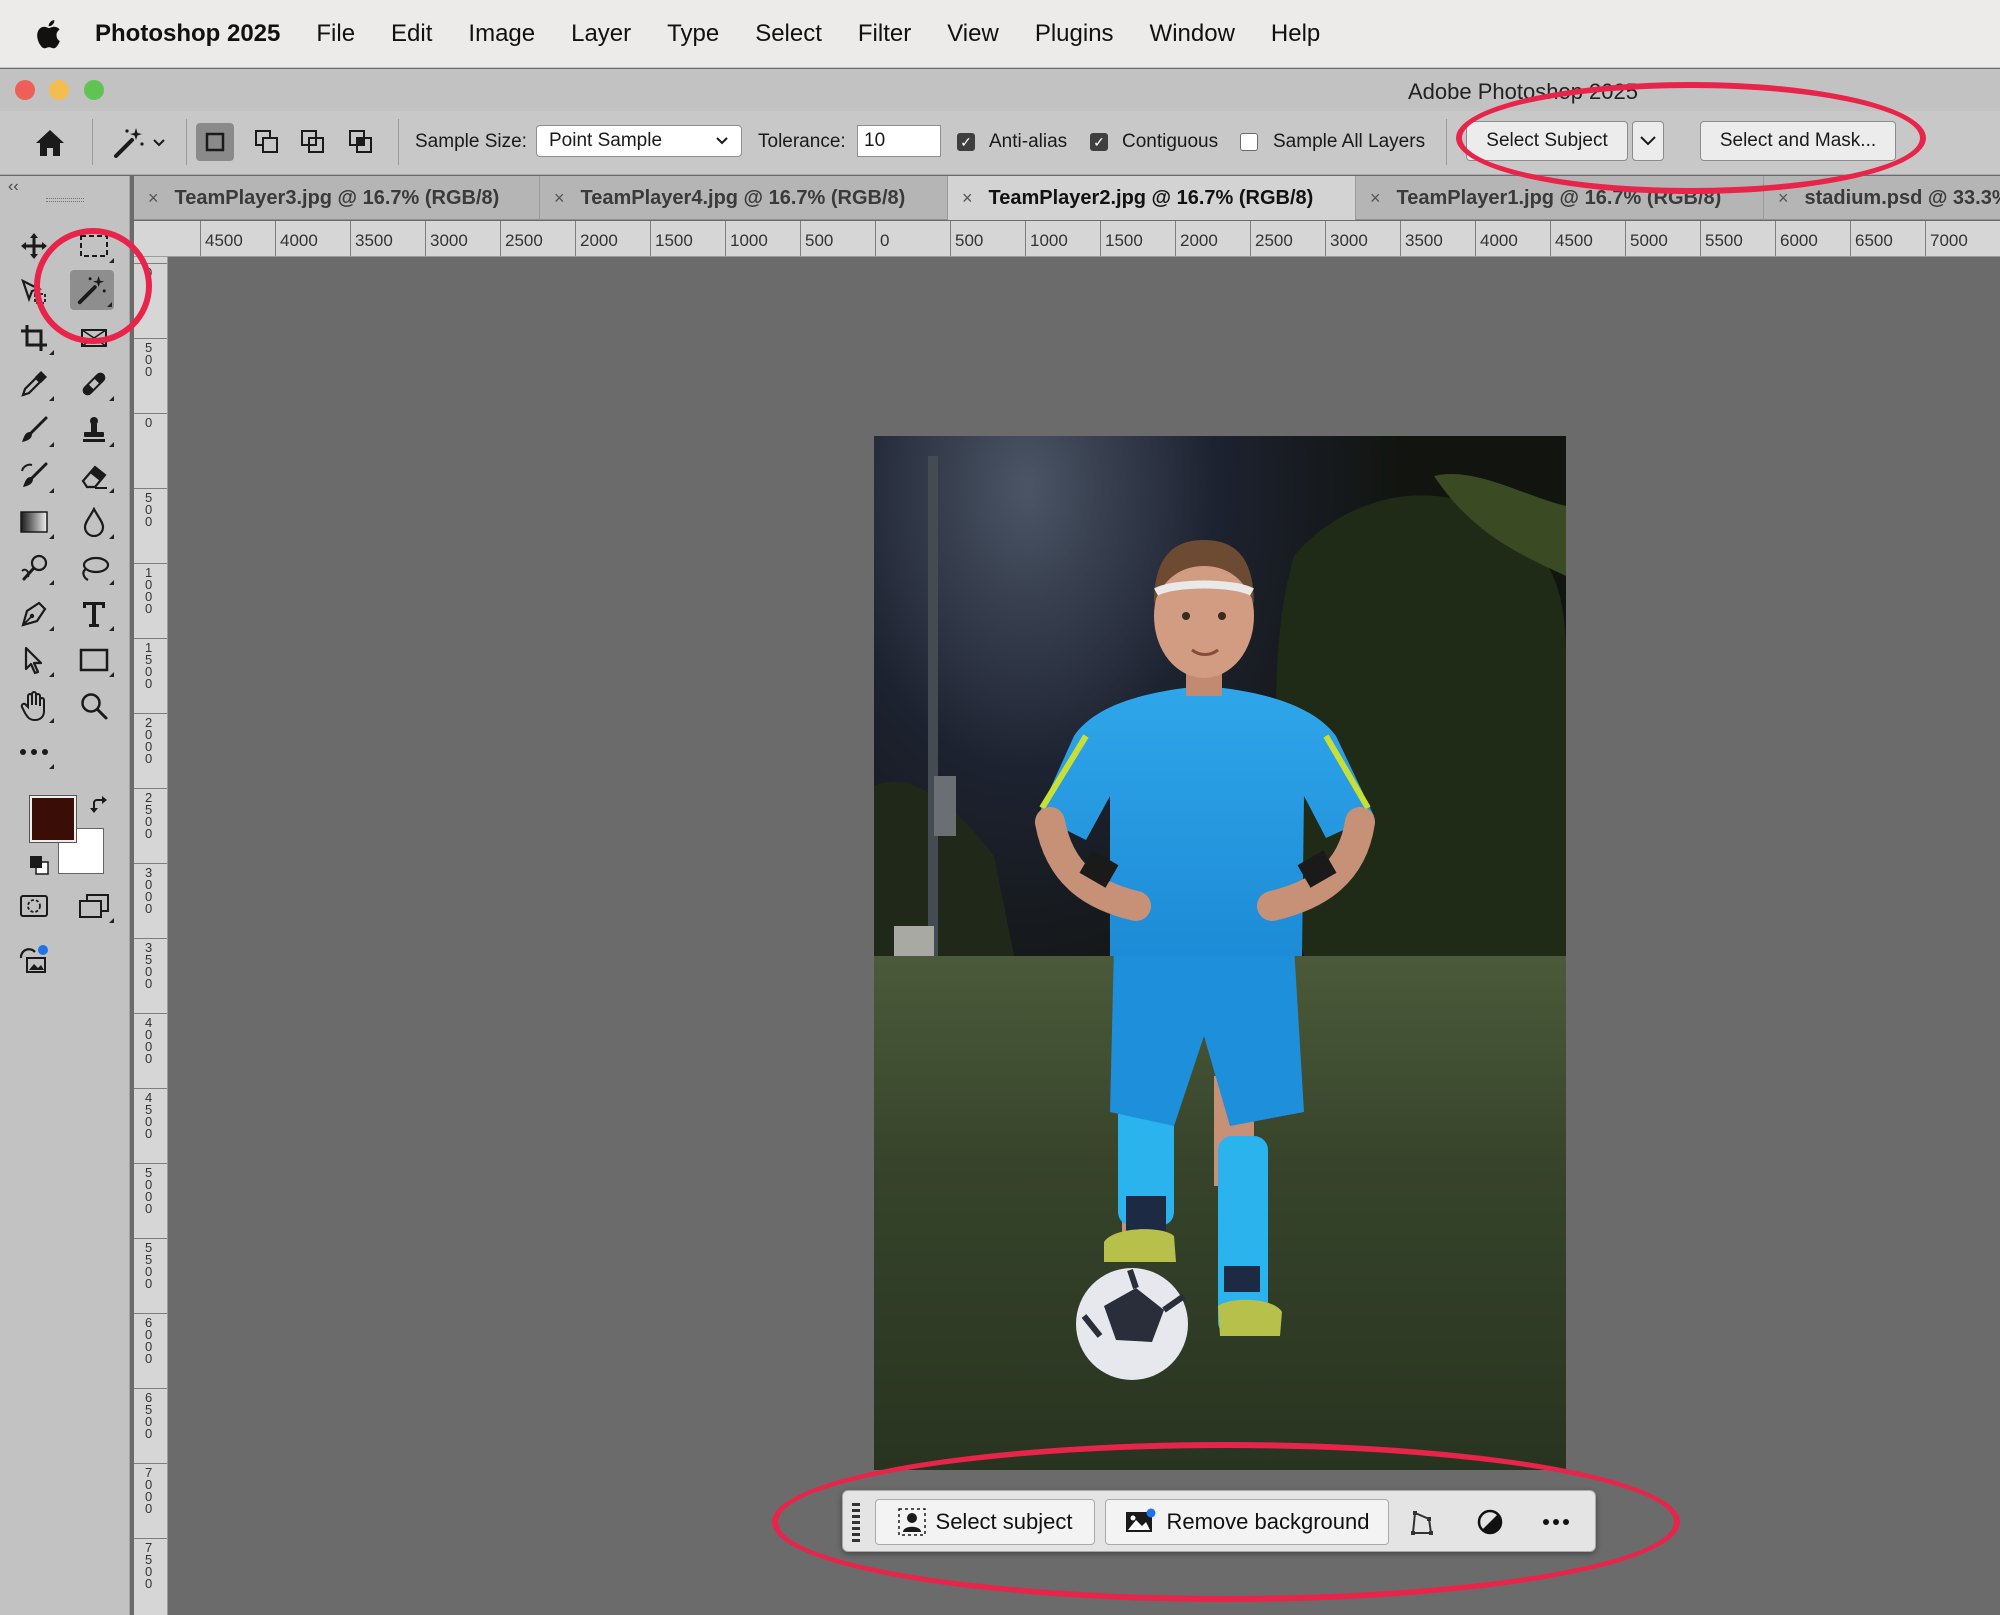  I want to click on menu-edit: Edit, so click(411, 34).